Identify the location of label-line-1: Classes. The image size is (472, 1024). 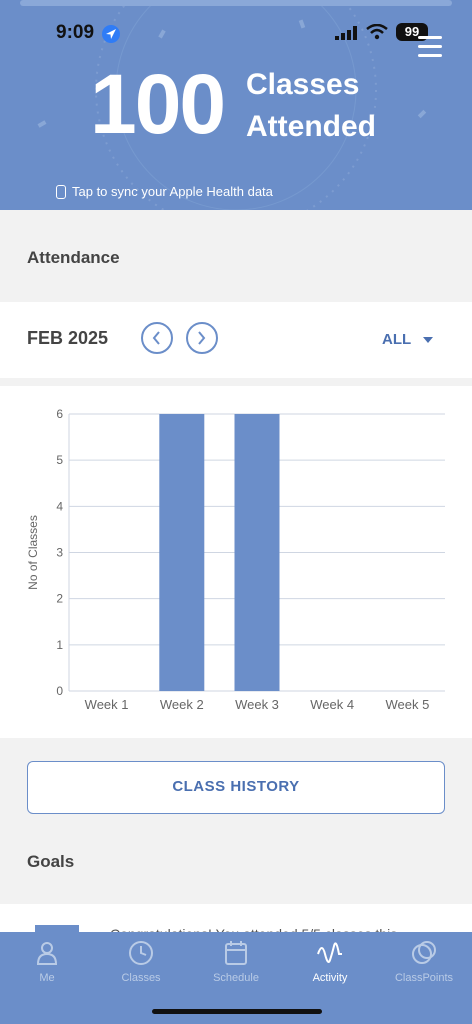
(303, 84).